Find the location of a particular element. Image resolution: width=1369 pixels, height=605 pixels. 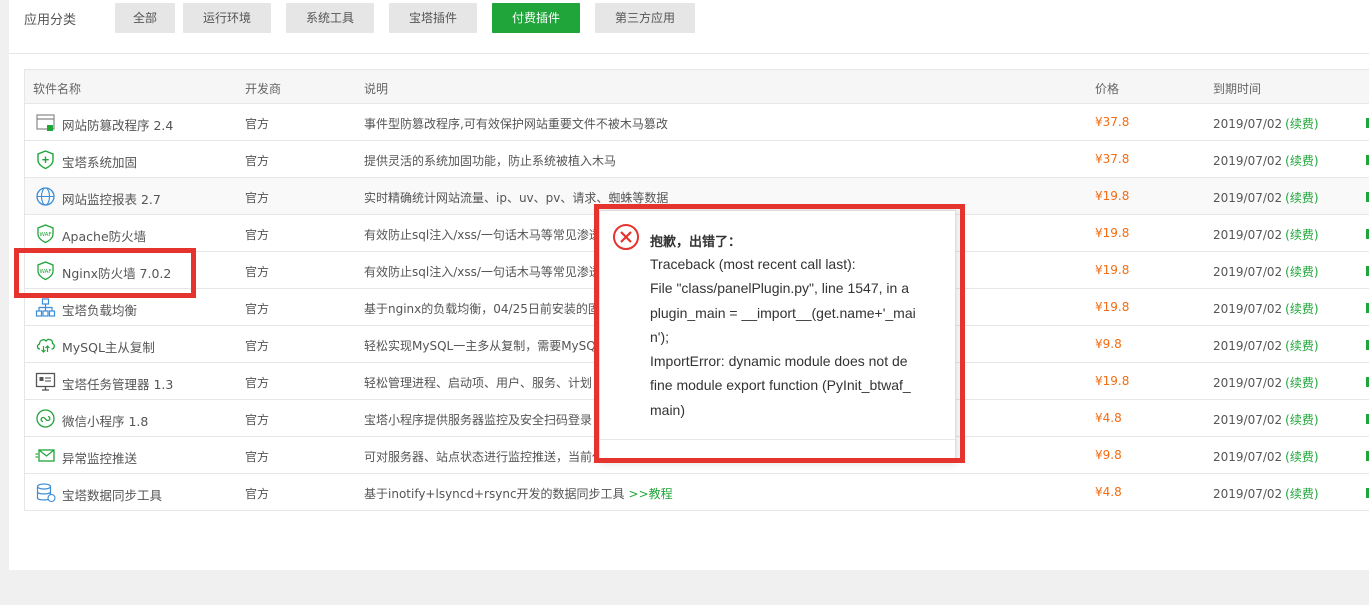

plugin-name: MySQL主从复制 is located at coordinates (108, 346).